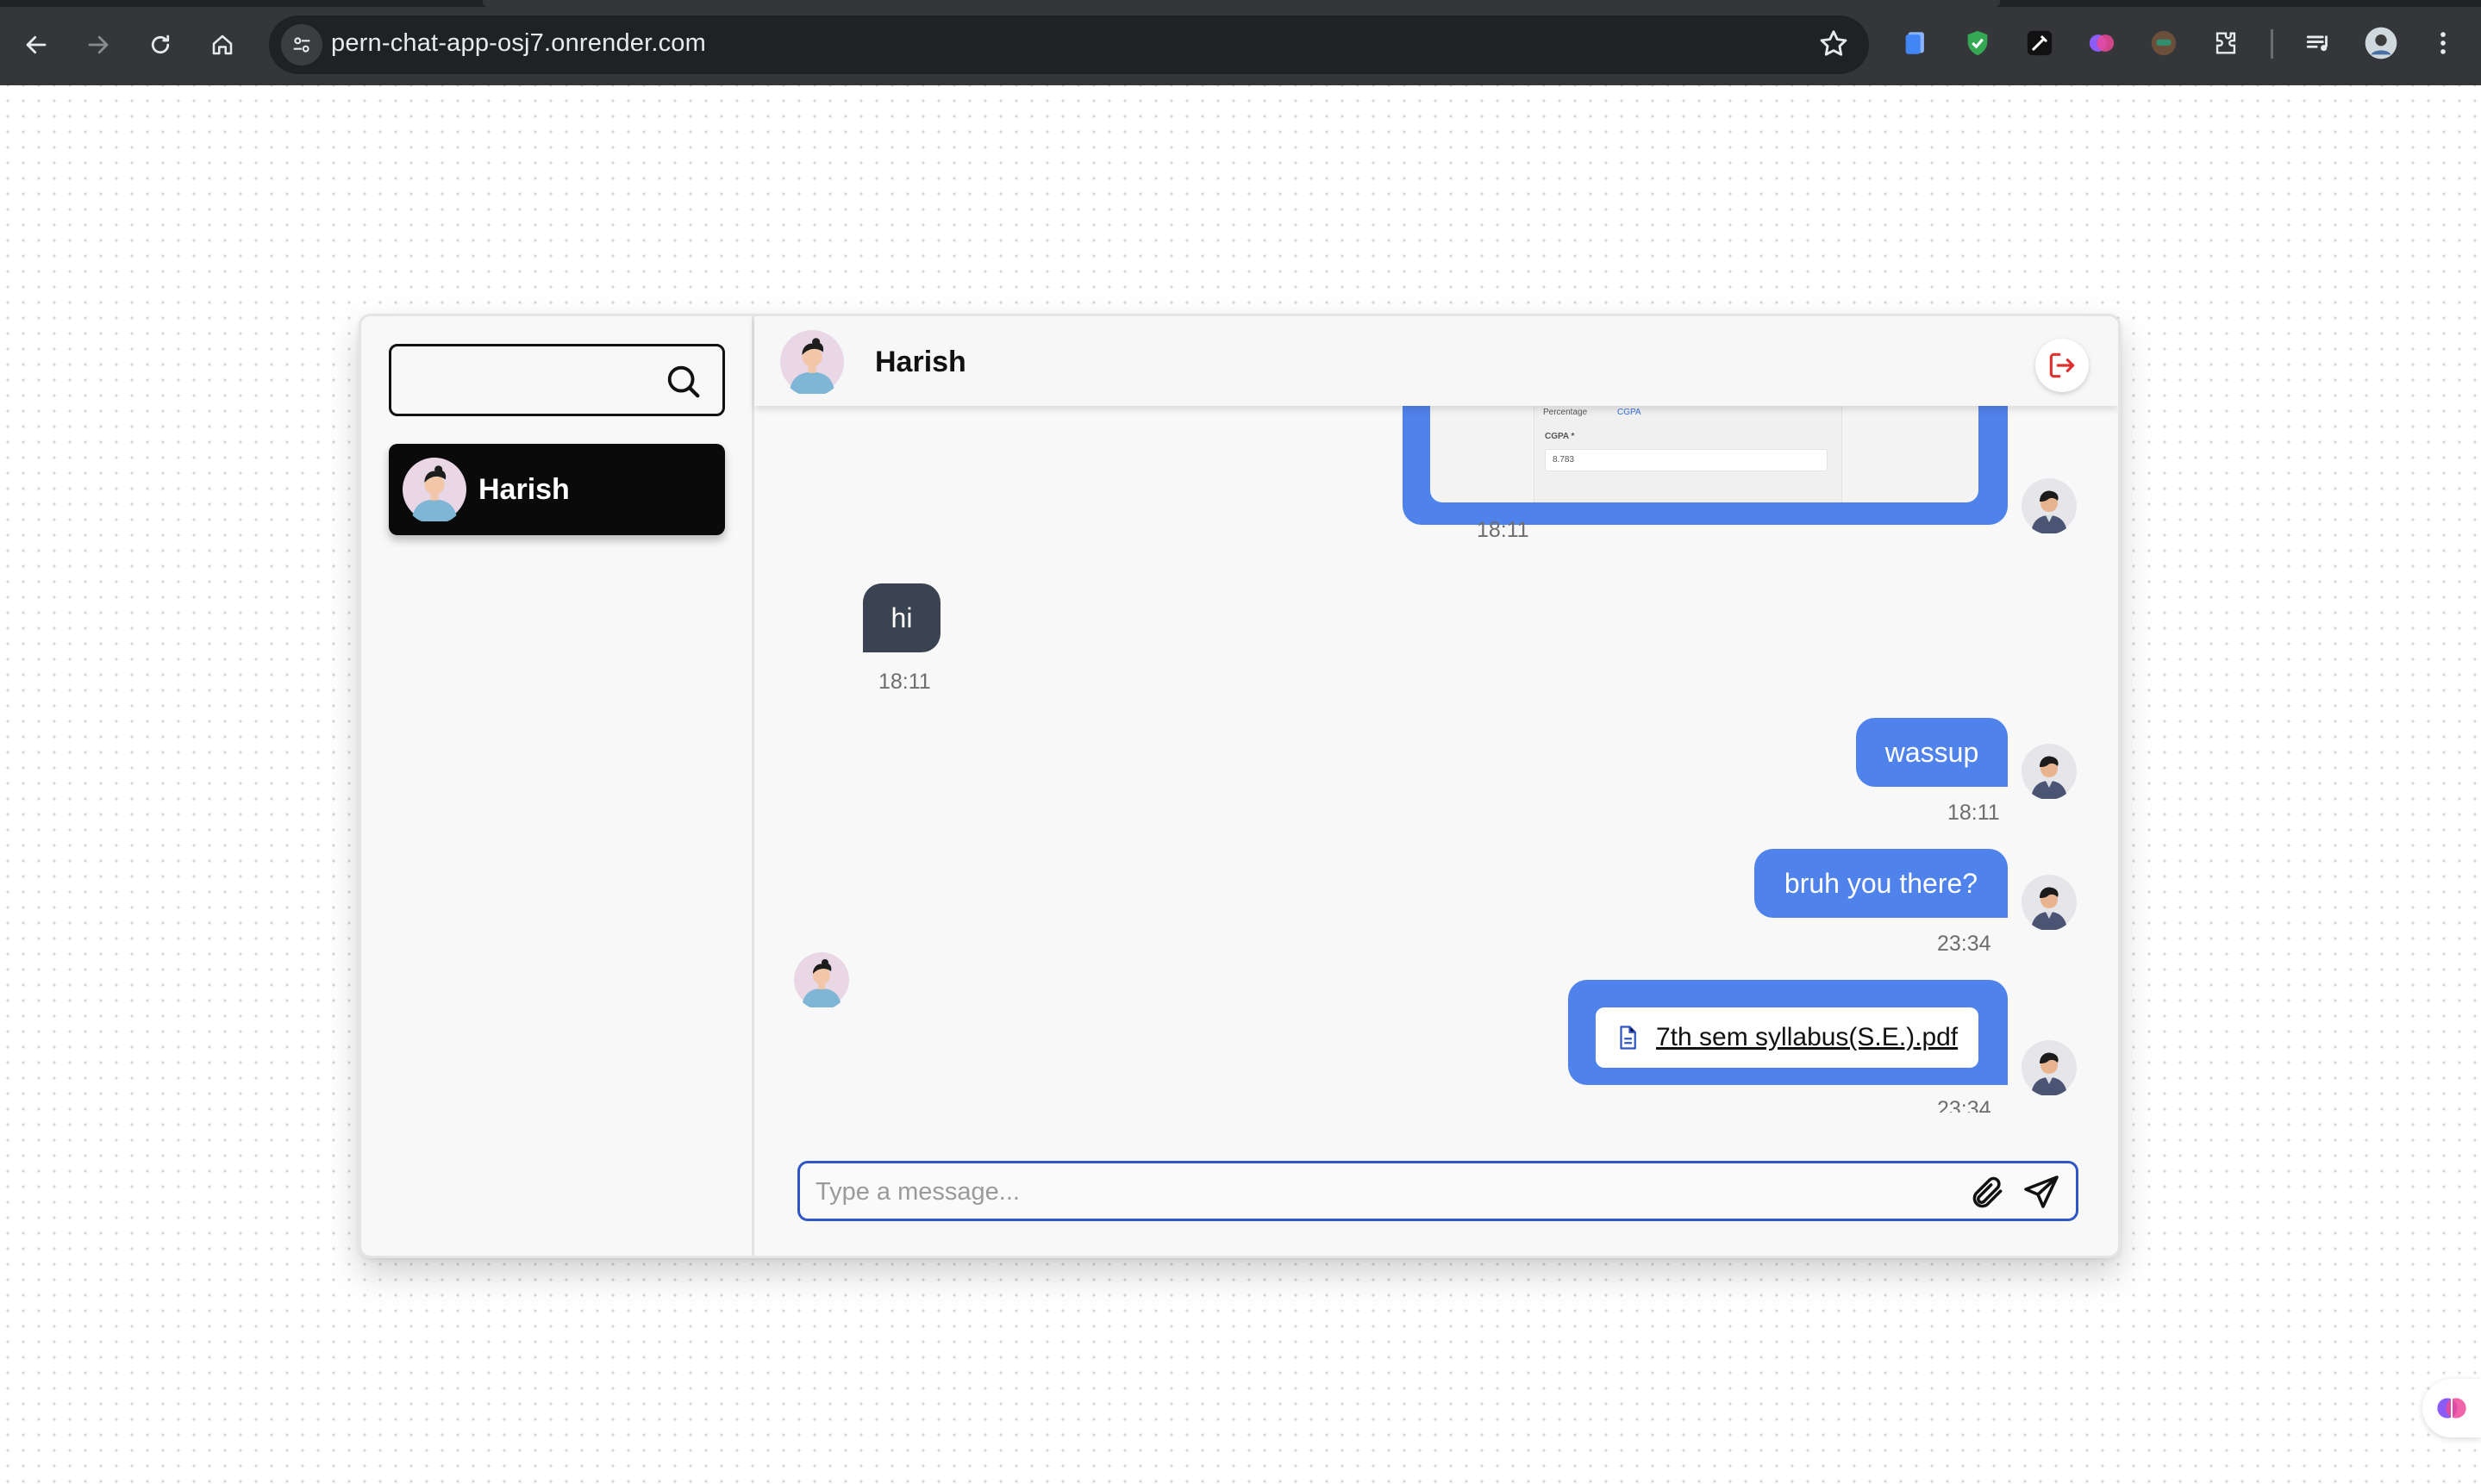 Image resolution: width=2481 pixels, height=1484 pixels. I want to click on extension-avatar, so click(2164, 43).